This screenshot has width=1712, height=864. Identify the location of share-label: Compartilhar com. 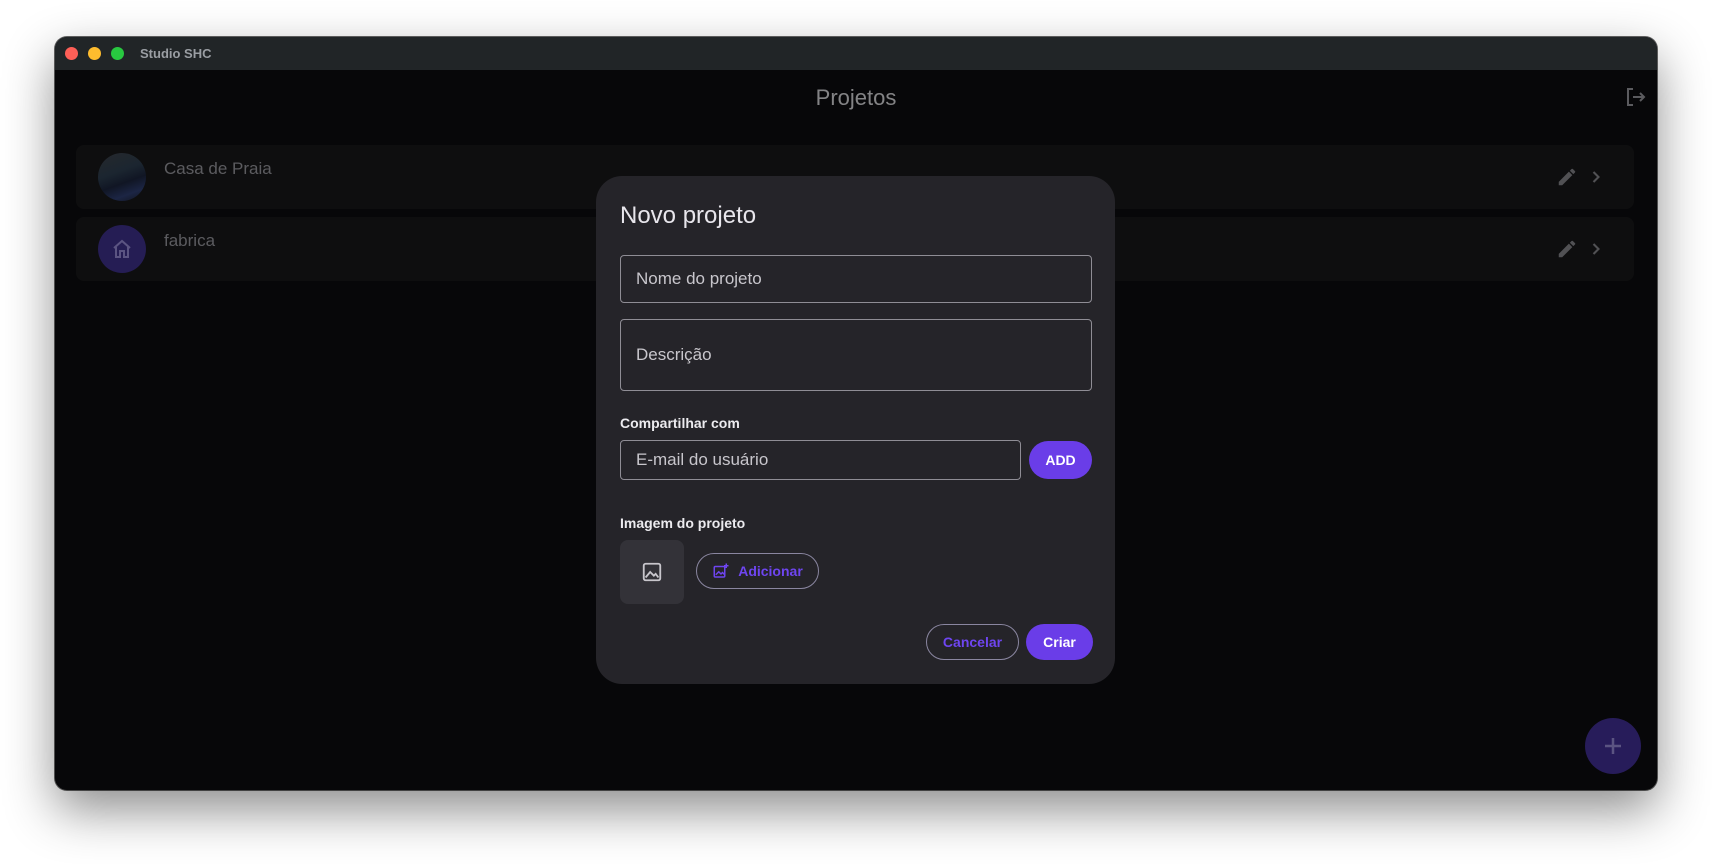
(680, 423).